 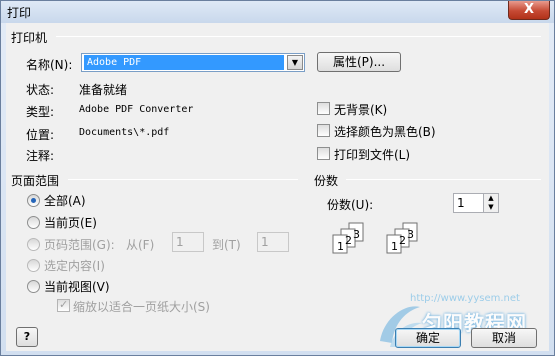 I want to click on range-from-label: 从(F), so click(x=140, y=245).